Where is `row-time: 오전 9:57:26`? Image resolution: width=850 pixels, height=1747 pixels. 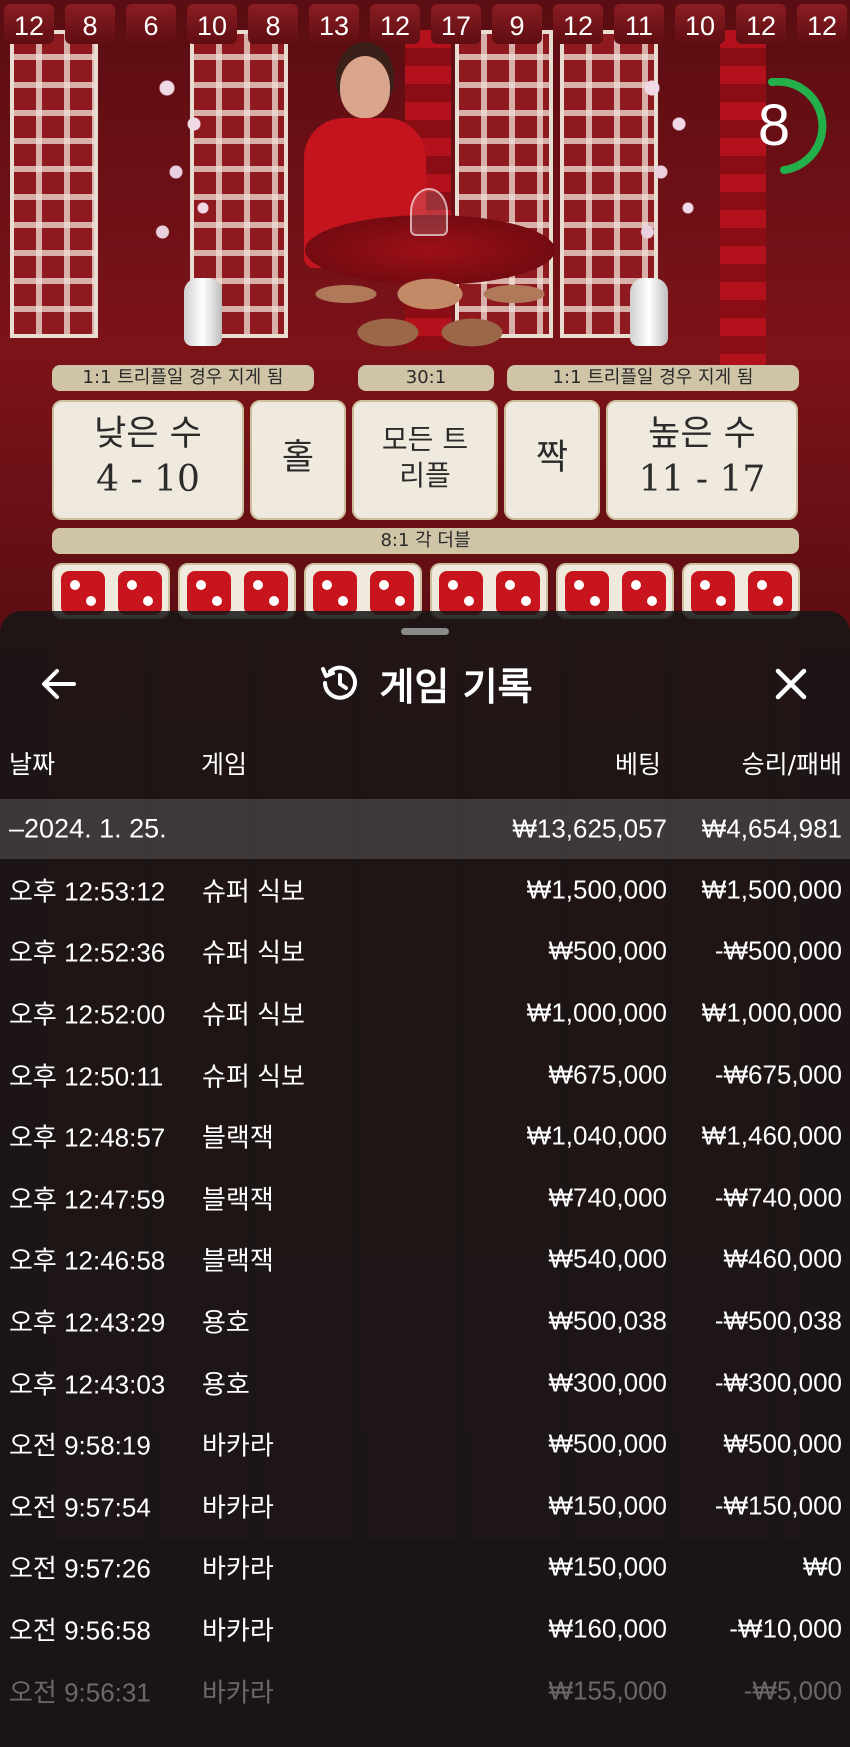 row-time: 오전 9:57:26 is located at coordinates (80, 1568).